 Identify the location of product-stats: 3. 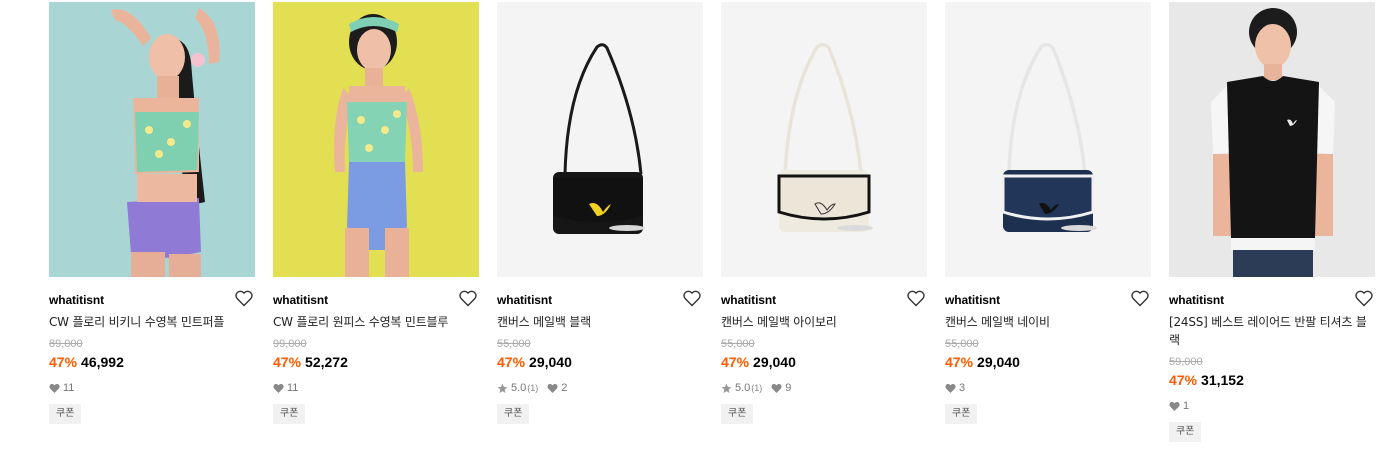
(1048, 388).